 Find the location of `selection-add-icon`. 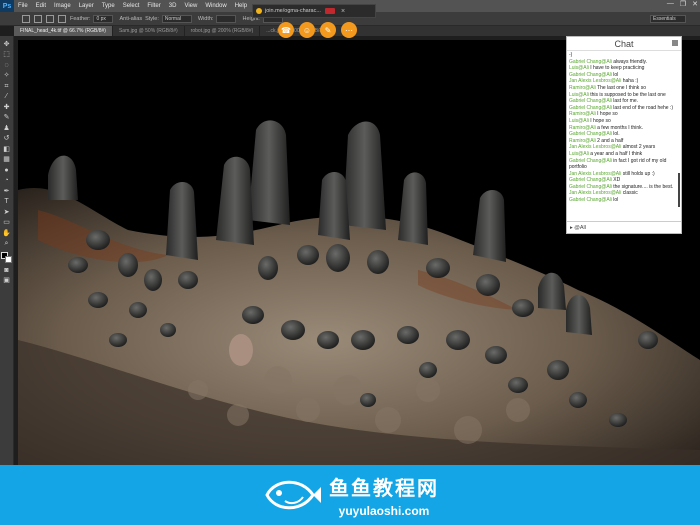

selection-add-icon is located at coordinates (50, 18).